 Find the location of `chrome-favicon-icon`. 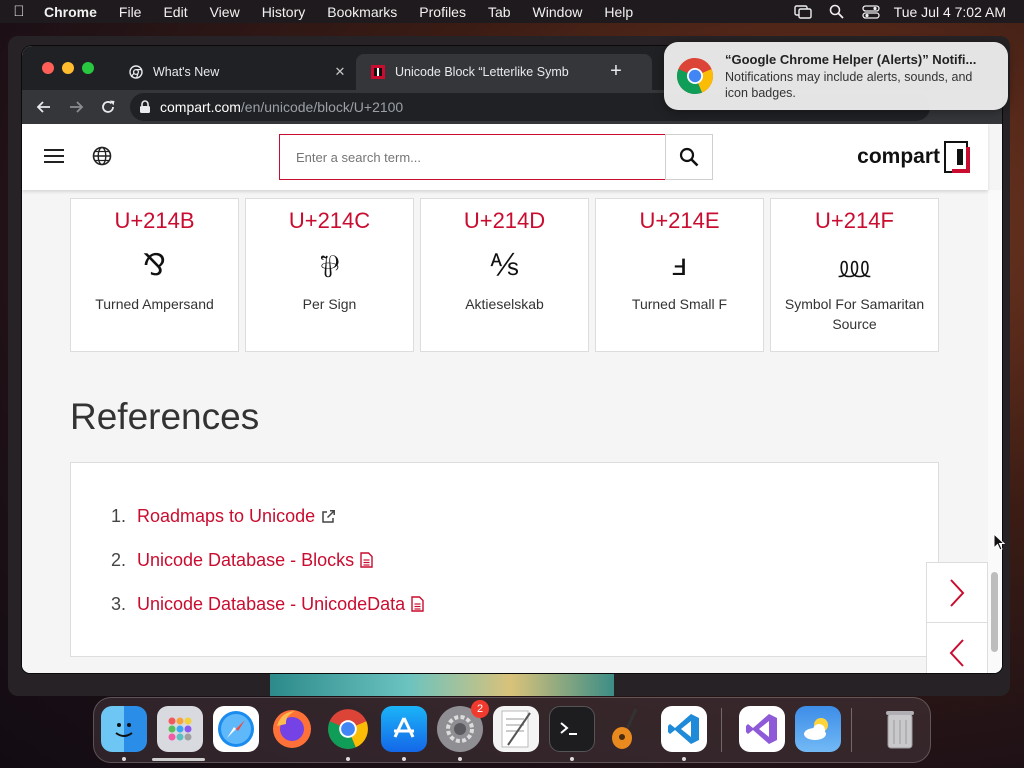

chrome-favicon-icon is located at coordinates (136, 72).